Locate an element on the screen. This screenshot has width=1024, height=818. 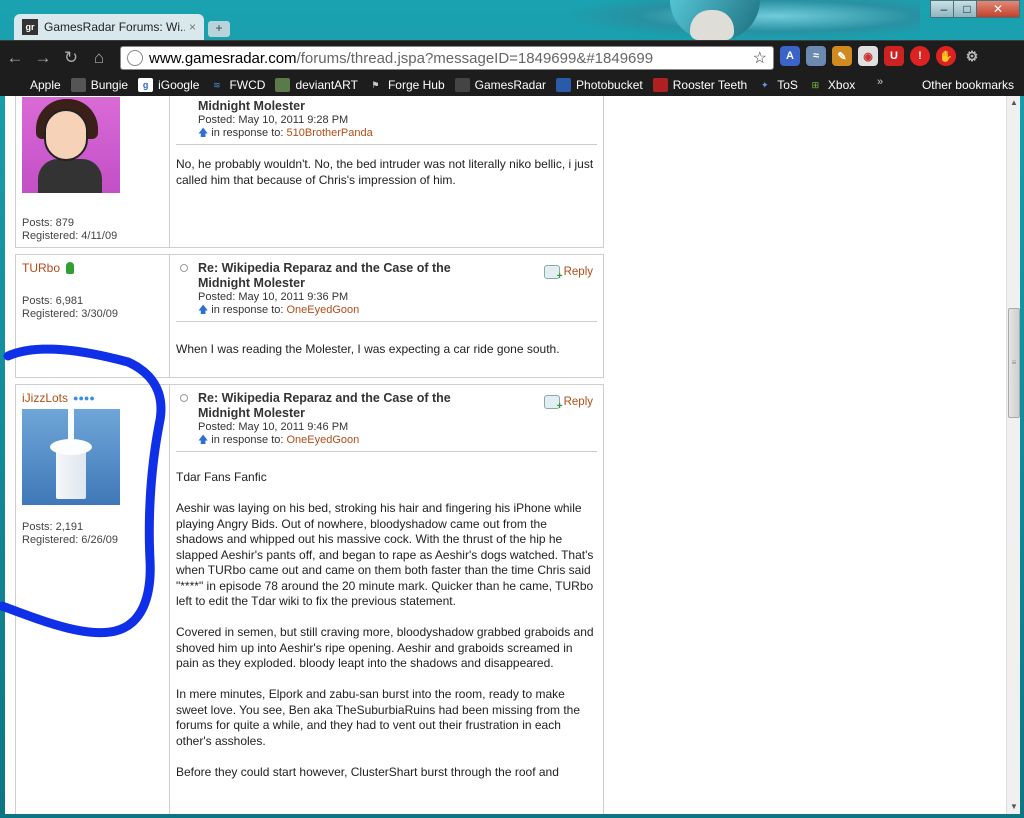
bookmark-bungie: Bungie is located at coordinates (99, 85).